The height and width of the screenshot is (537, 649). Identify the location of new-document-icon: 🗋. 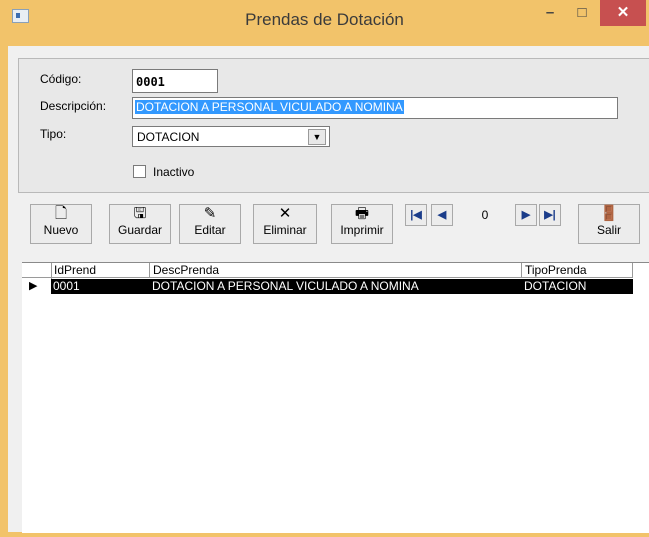
(61, 213).